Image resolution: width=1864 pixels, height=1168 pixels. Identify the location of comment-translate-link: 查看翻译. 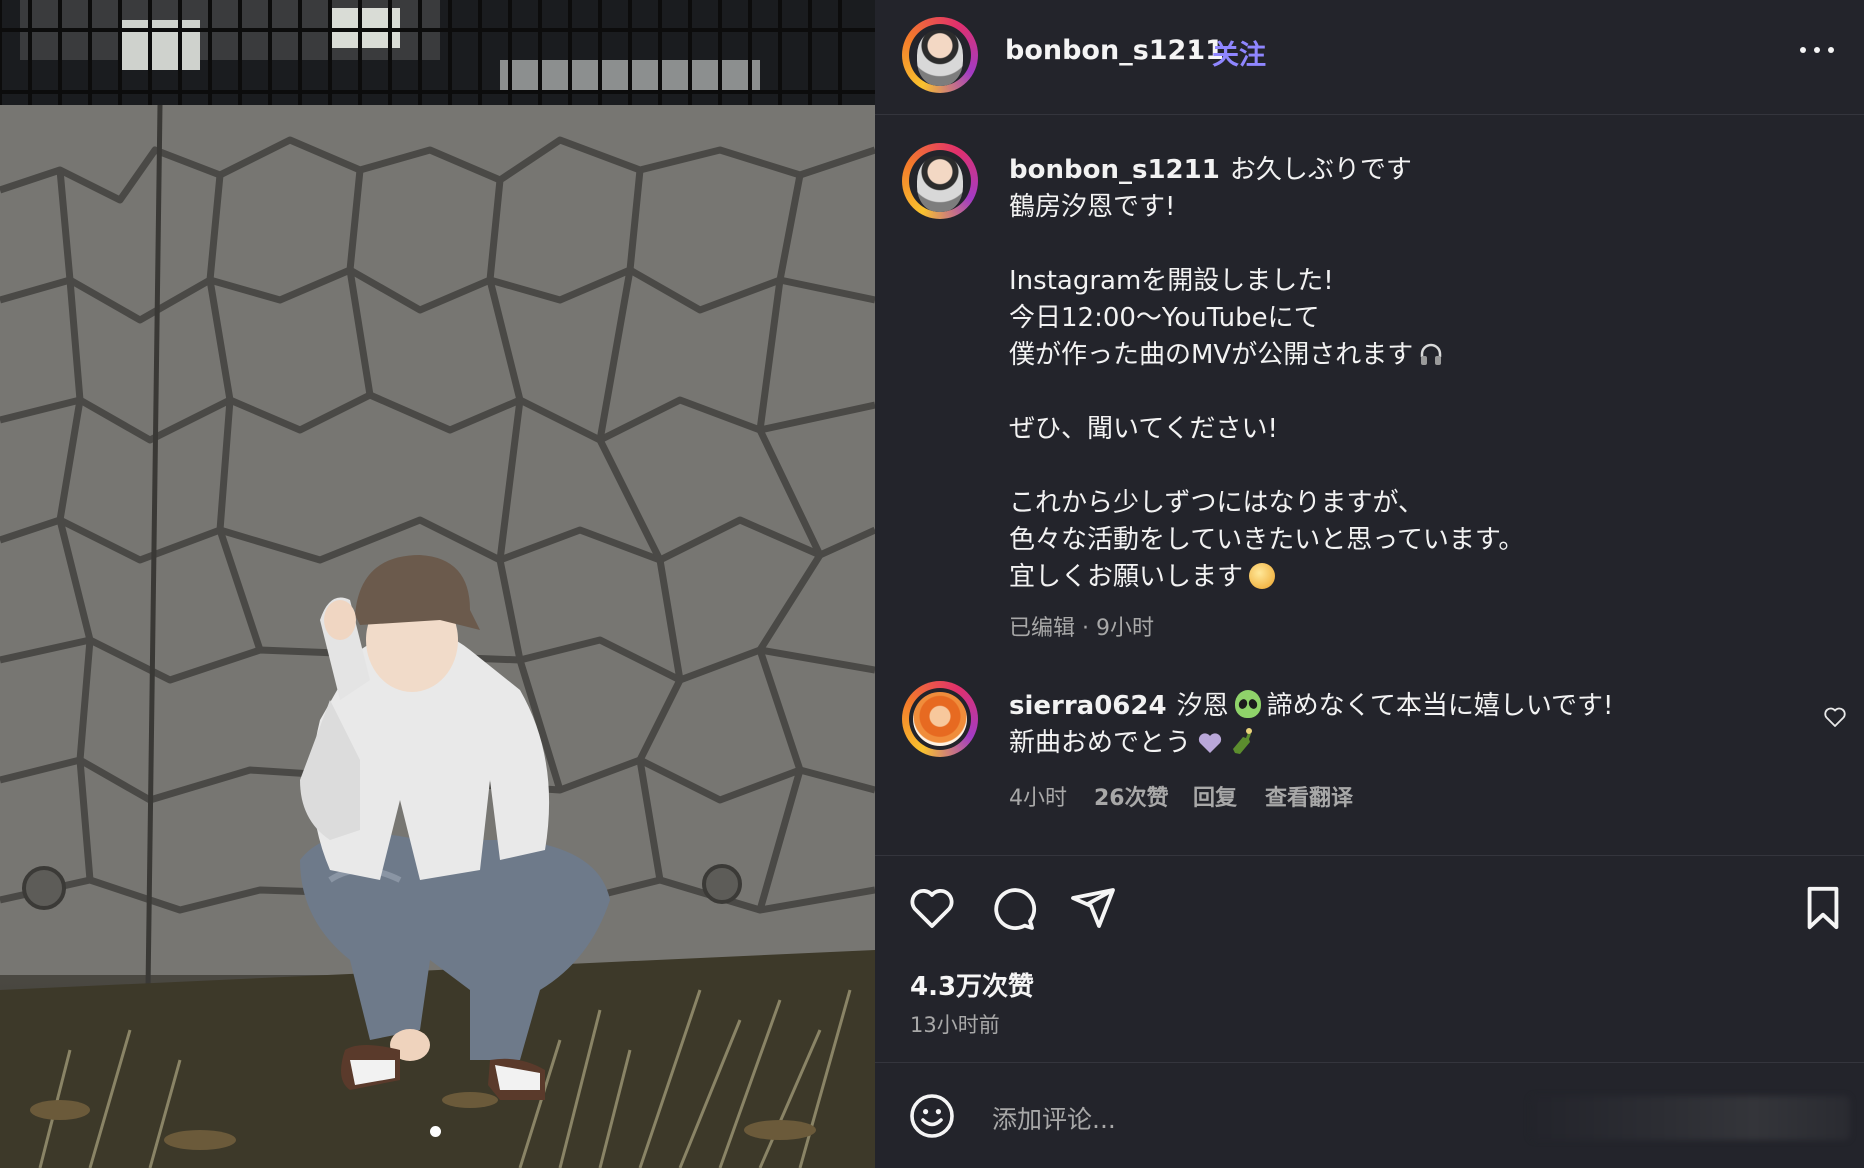
(1309, 796).